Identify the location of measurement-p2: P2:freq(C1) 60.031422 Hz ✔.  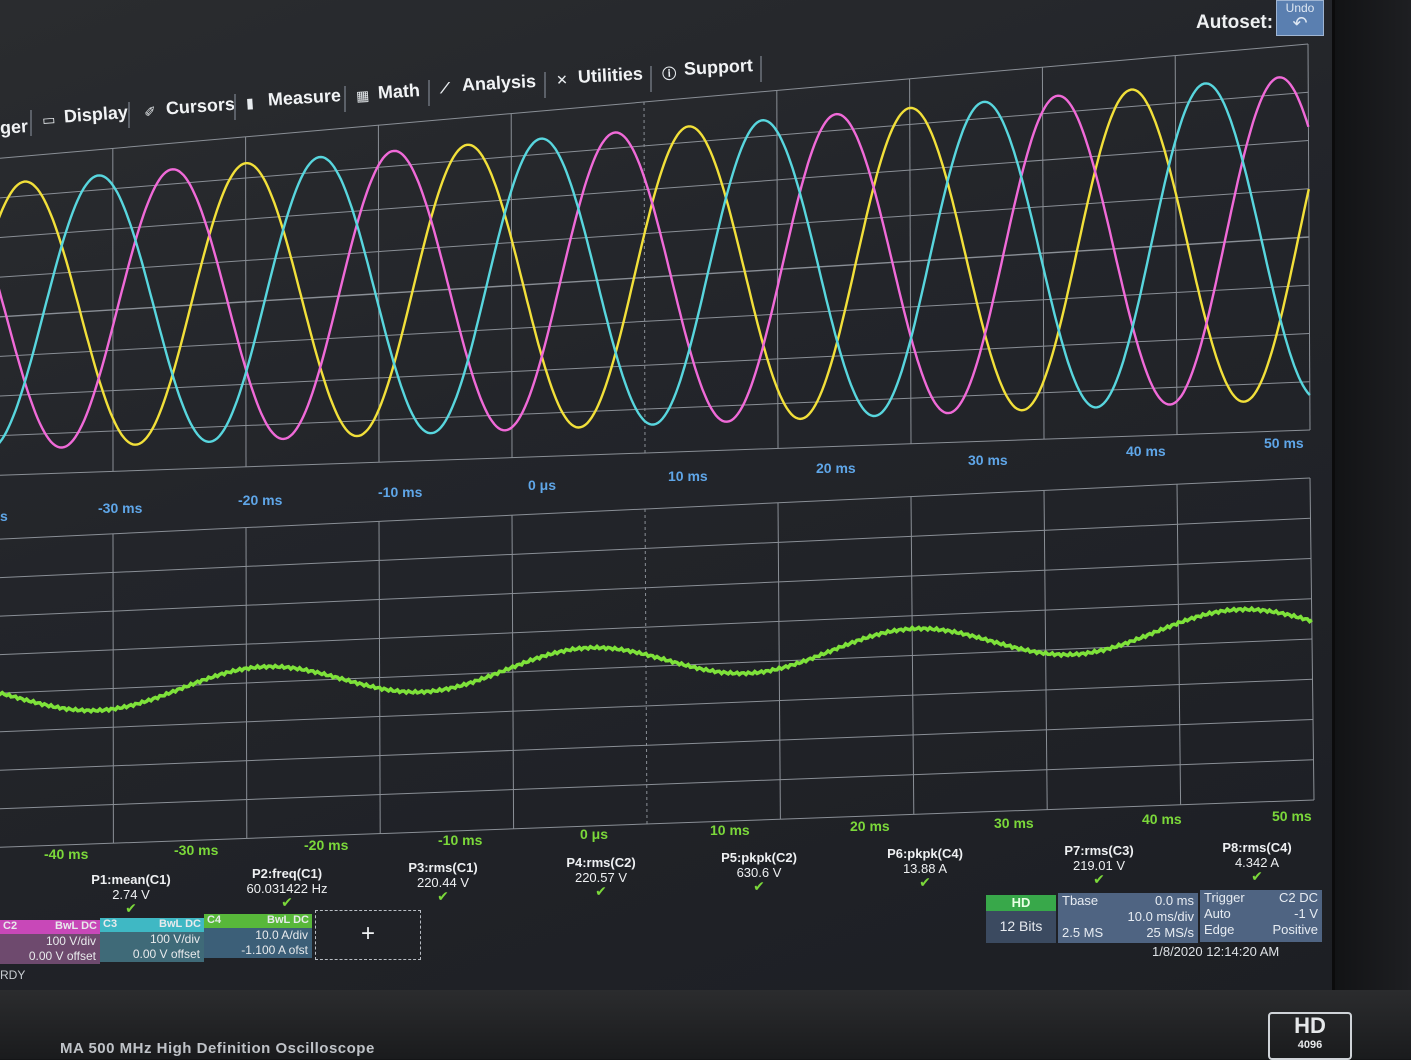
(287, 887).